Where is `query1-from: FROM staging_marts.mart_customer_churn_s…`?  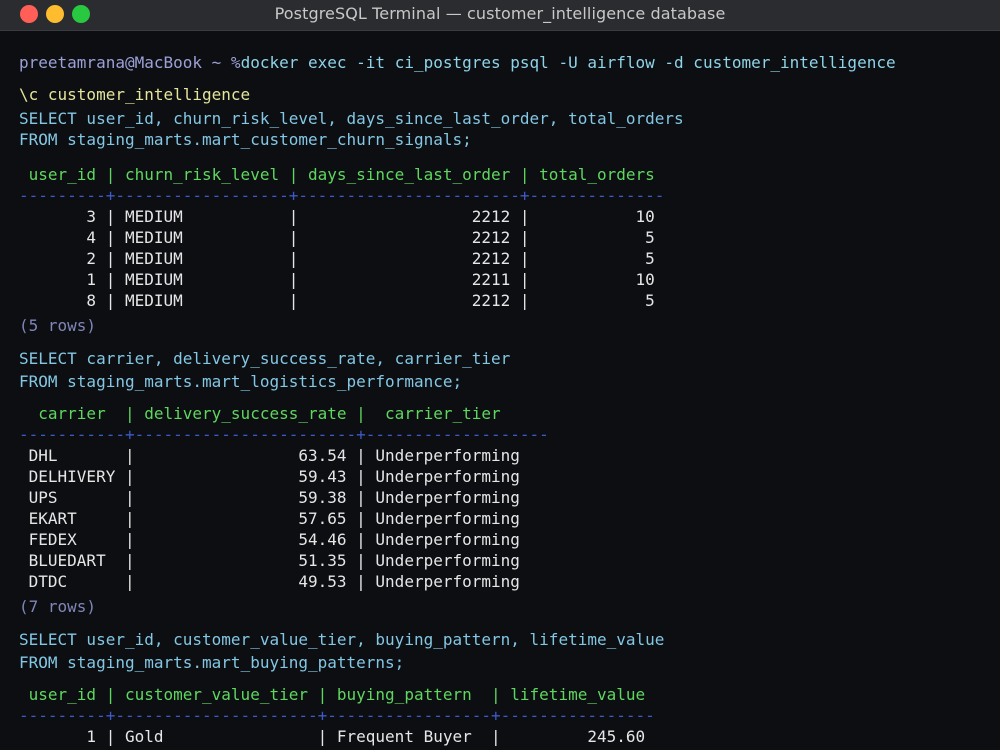
query1-from: FROM staging_marts.mart_customer_churn_s… is located at coordinates (245, 139).